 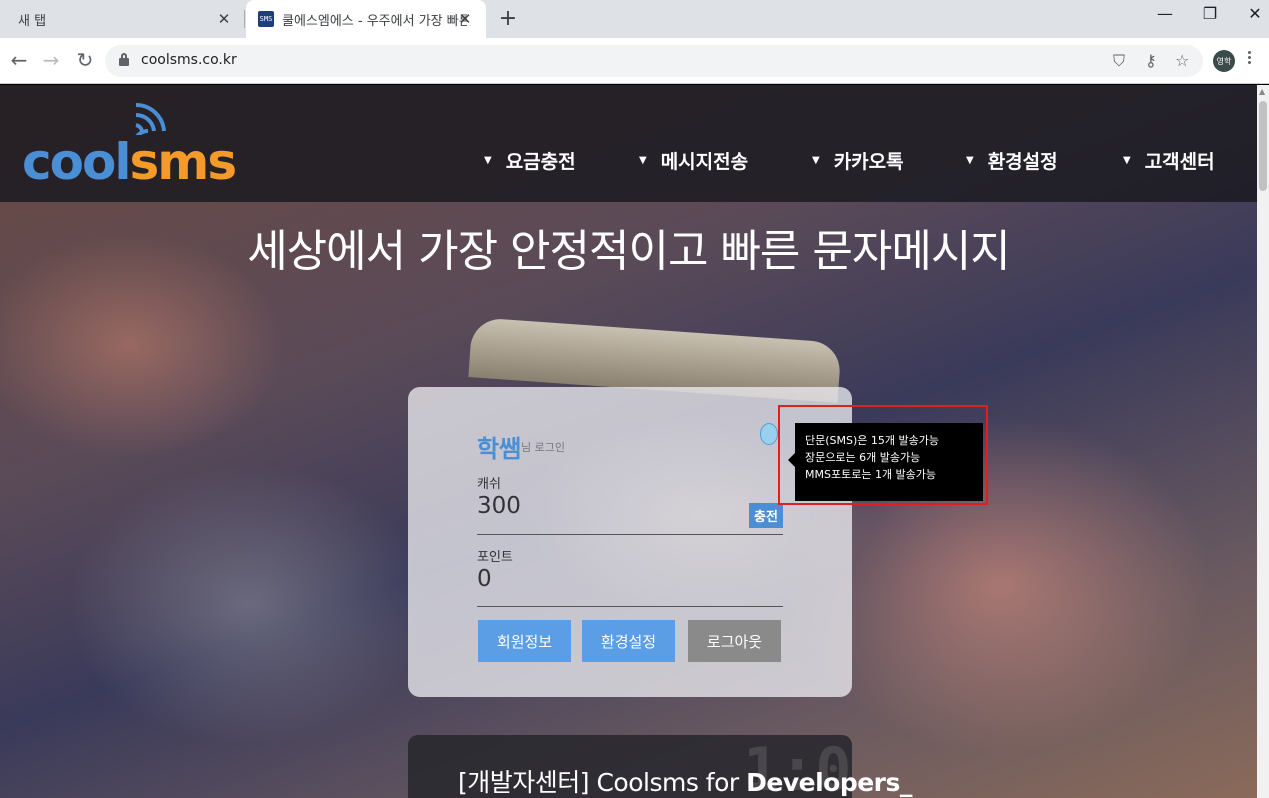 I want to click on point-value: 0, so click(x=484, y=579).